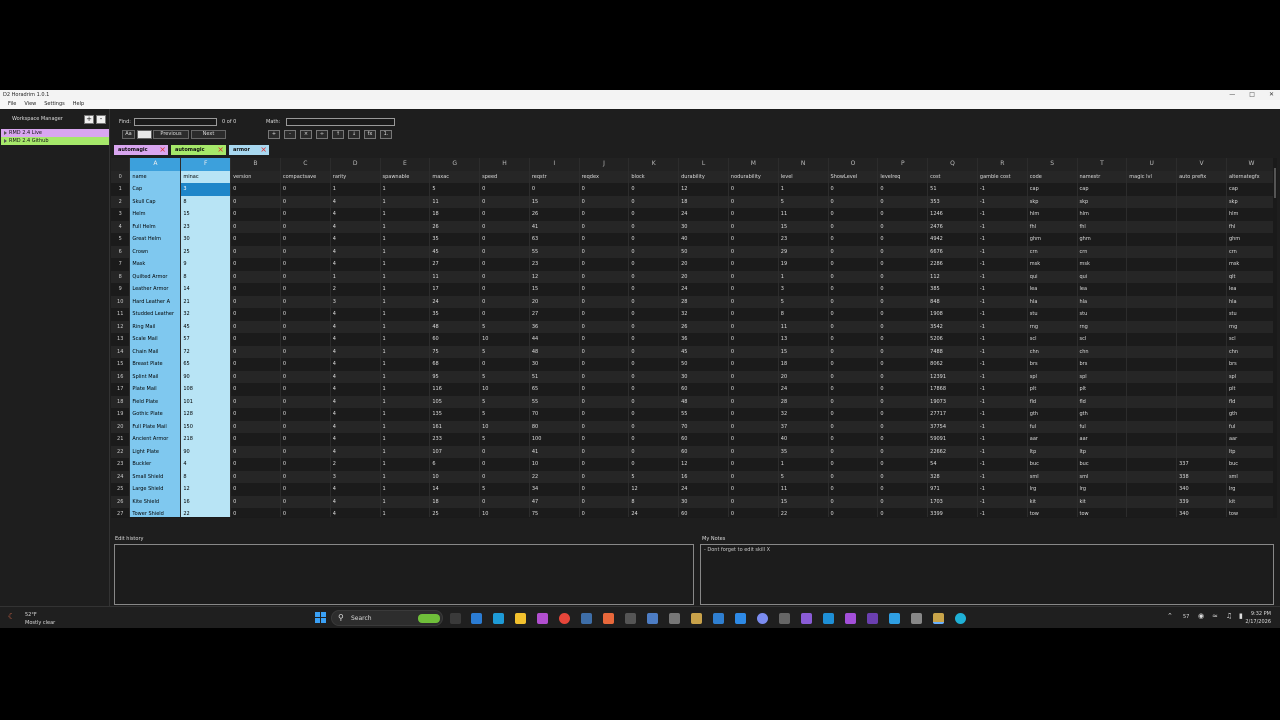 The width and height of the screenshot is (1280, 720). I want to click on table-cell: 26, so click(554, 214).